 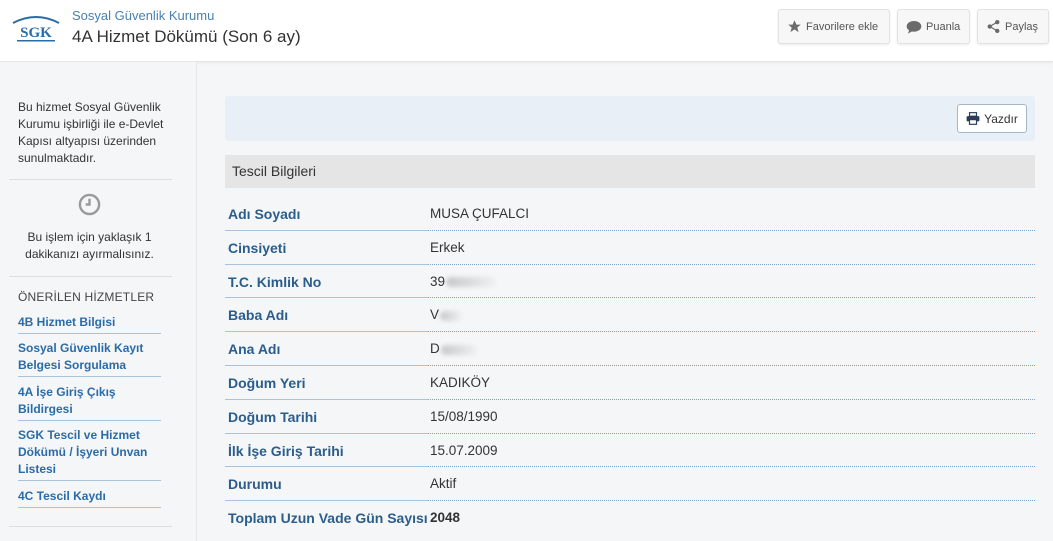 I want to click on row-label: Durumu, so click(x=255, y=484).